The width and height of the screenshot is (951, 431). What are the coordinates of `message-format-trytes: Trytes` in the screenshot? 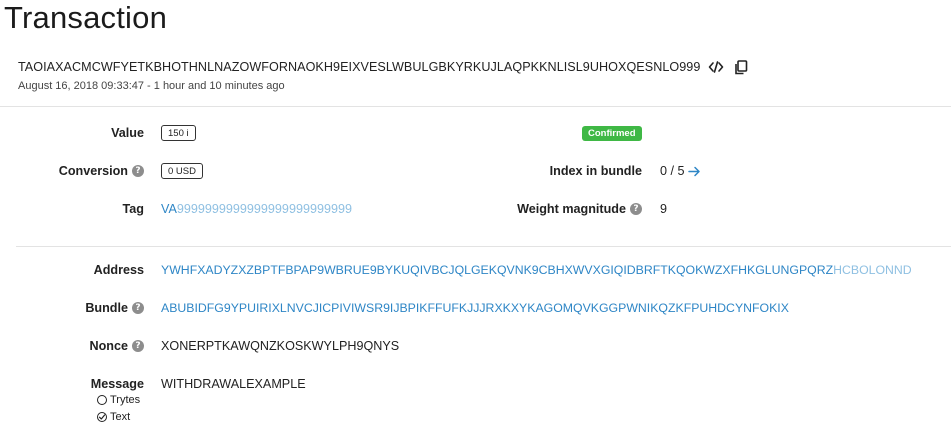 It's located at (118, 400).